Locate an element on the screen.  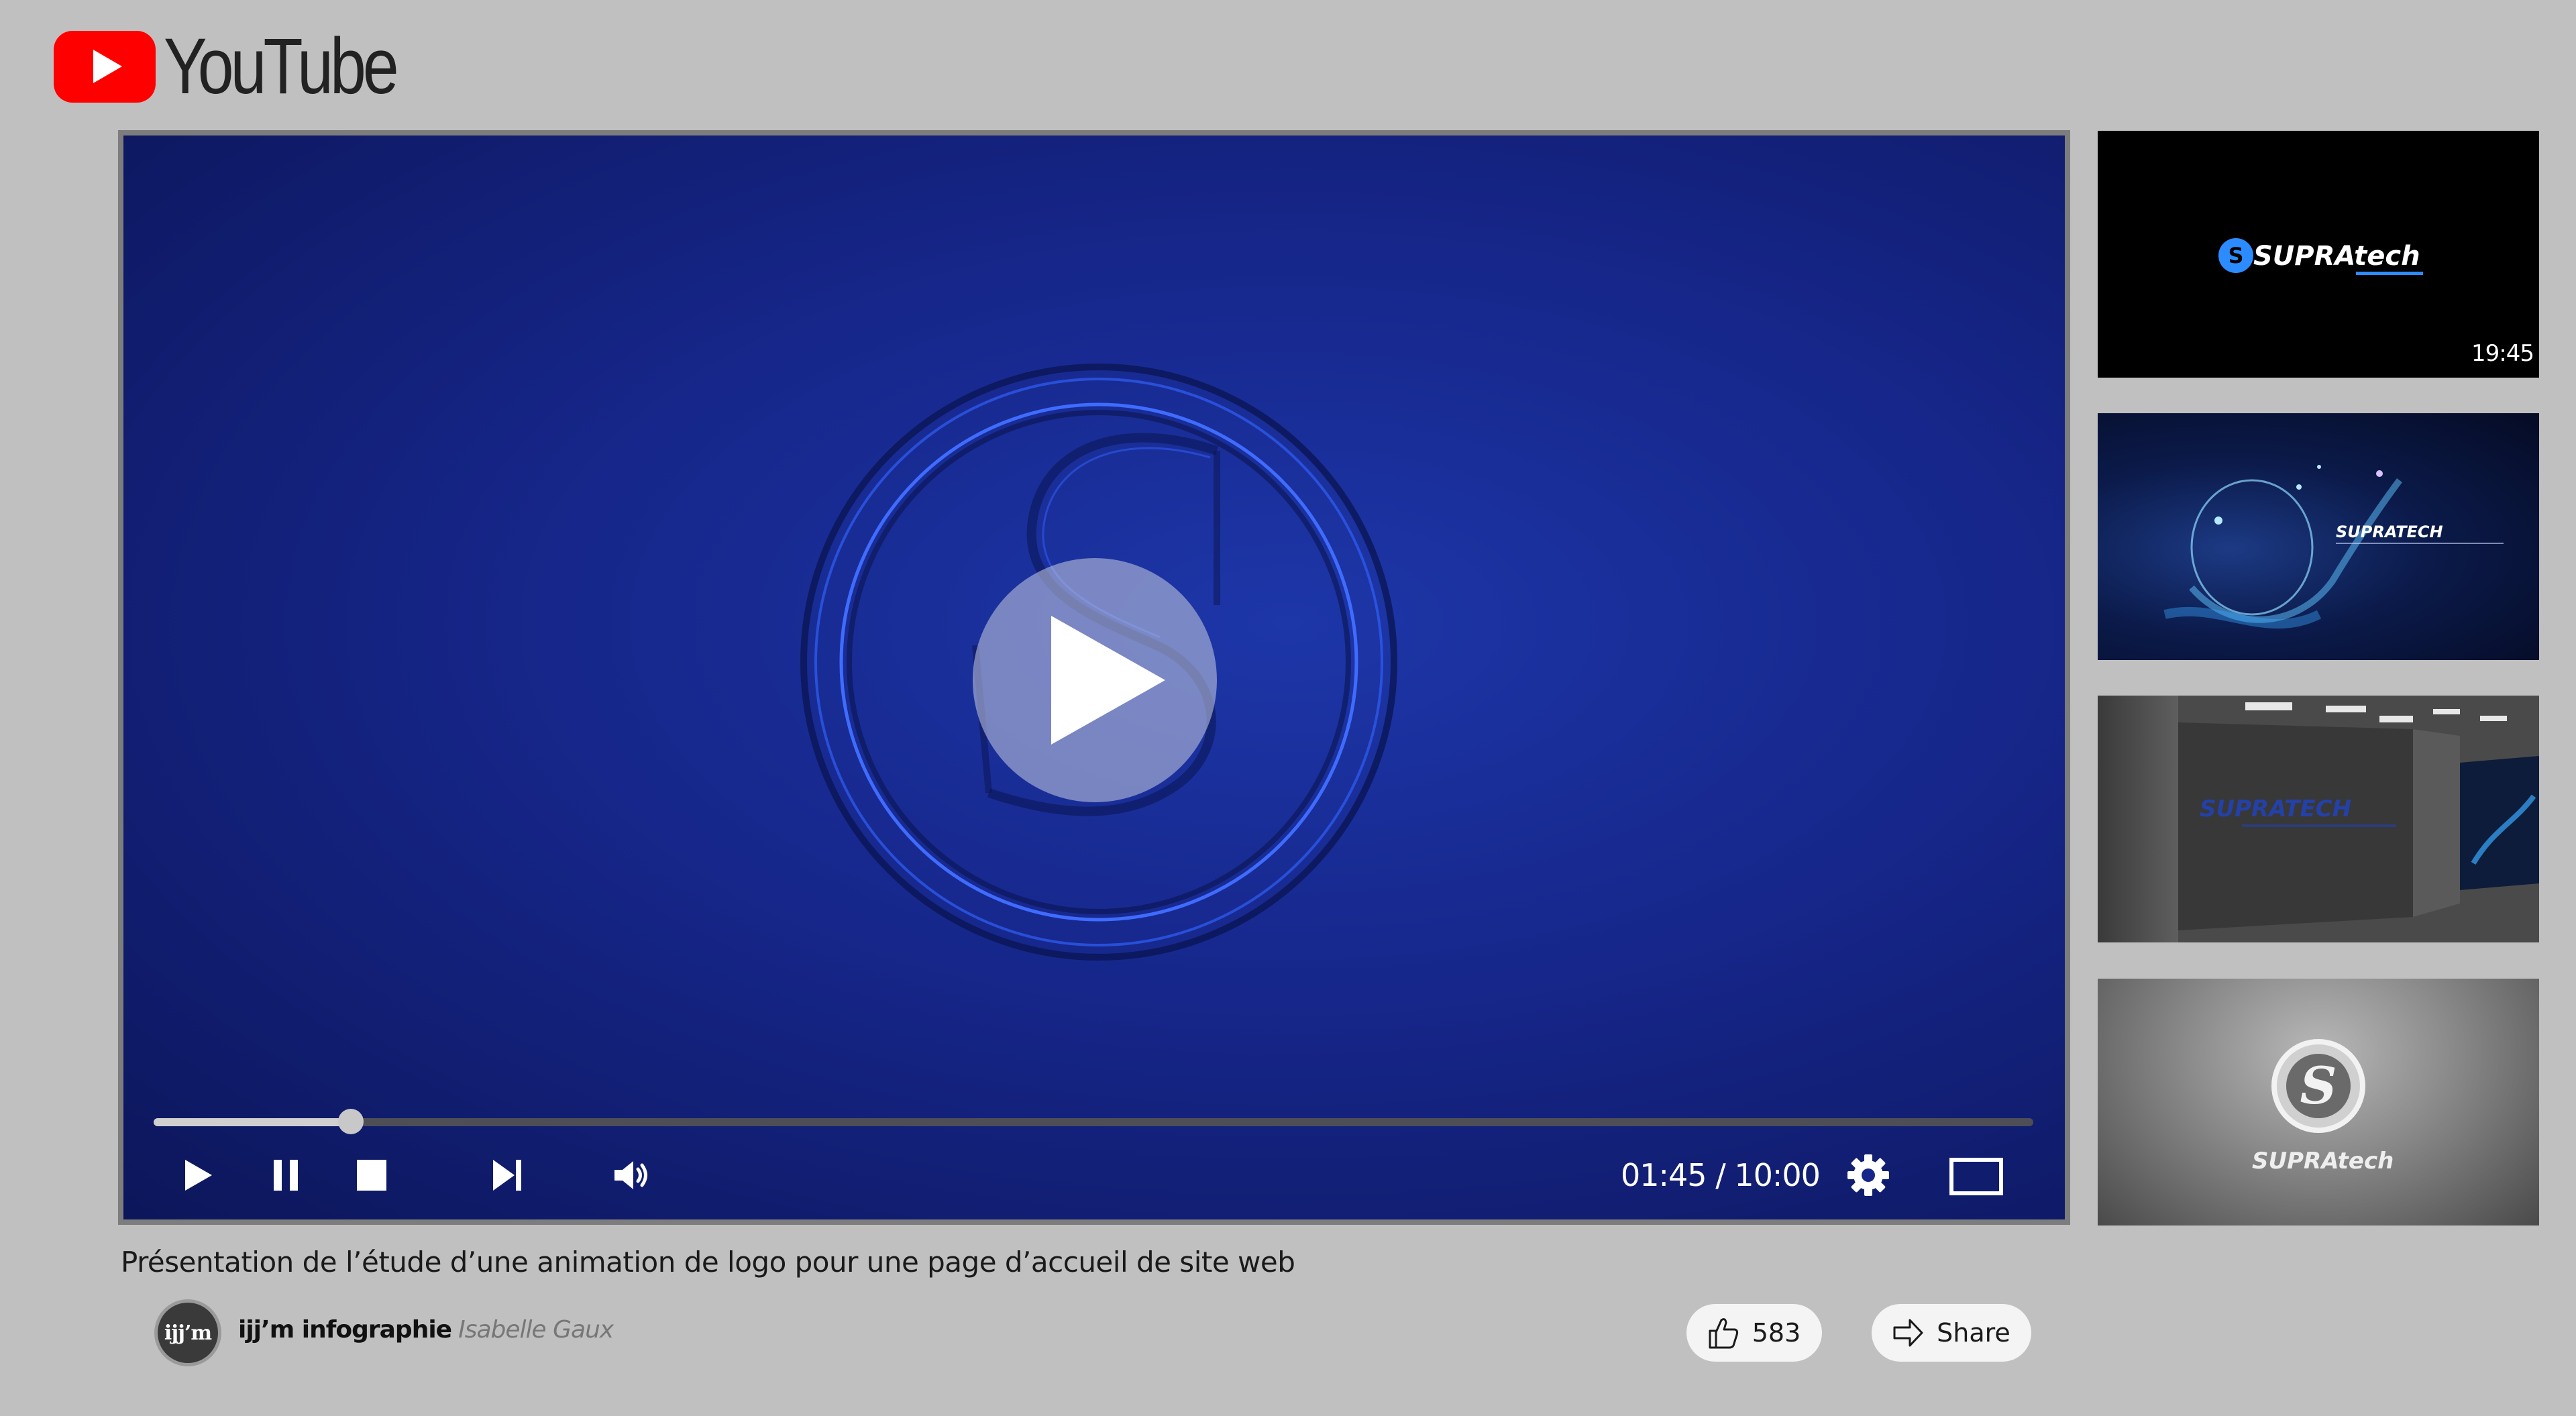
channel-info: ijj’m infographie Isabelle Gaux is located at coordinates (426, 1330).